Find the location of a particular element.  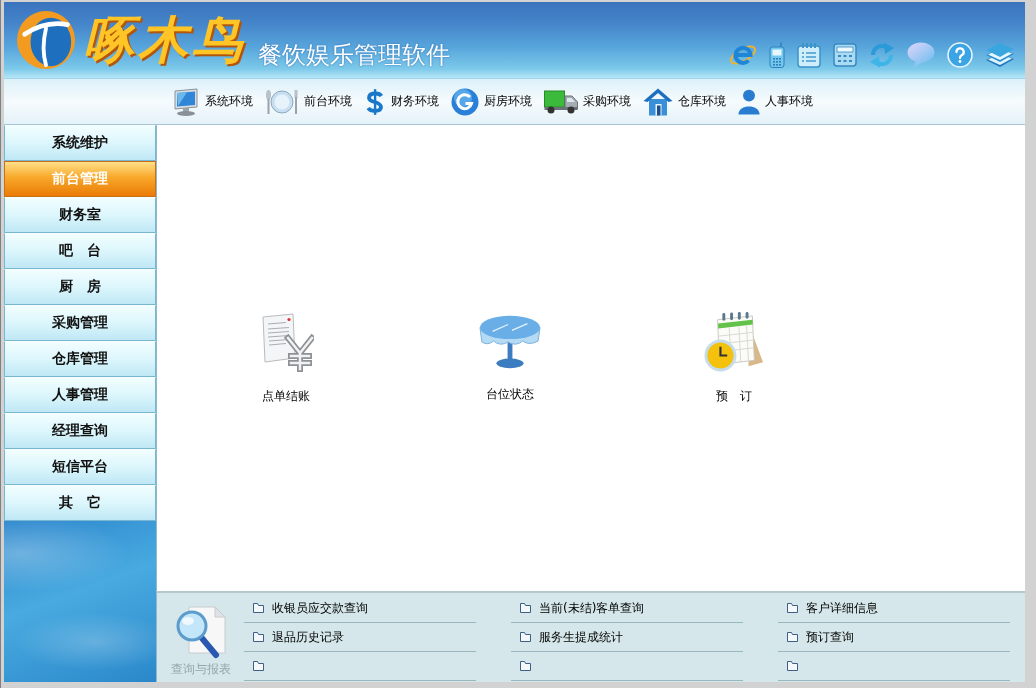

phone-icon is located at coordinates (777, 55).